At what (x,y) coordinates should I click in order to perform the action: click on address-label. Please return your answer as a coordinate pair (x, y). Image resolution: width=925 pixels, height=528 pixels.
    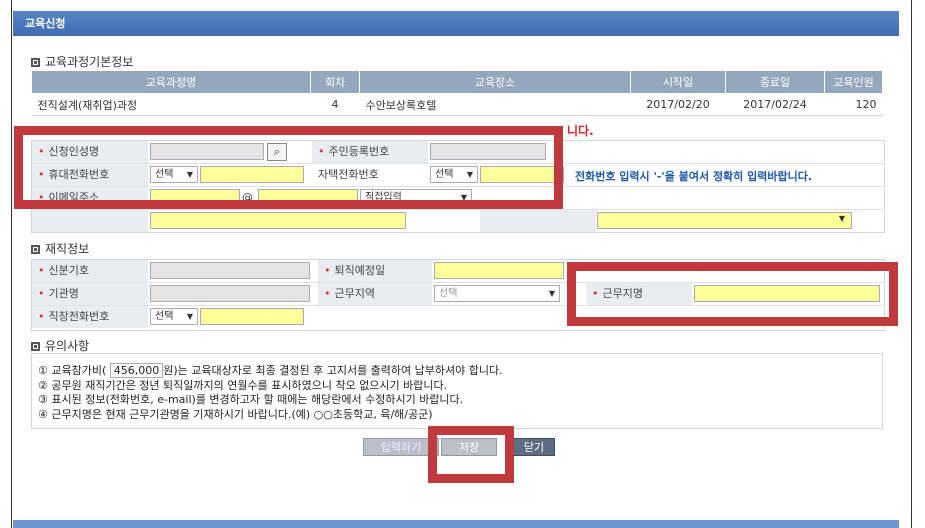
    Looking at the image, I should click on (90, 221).